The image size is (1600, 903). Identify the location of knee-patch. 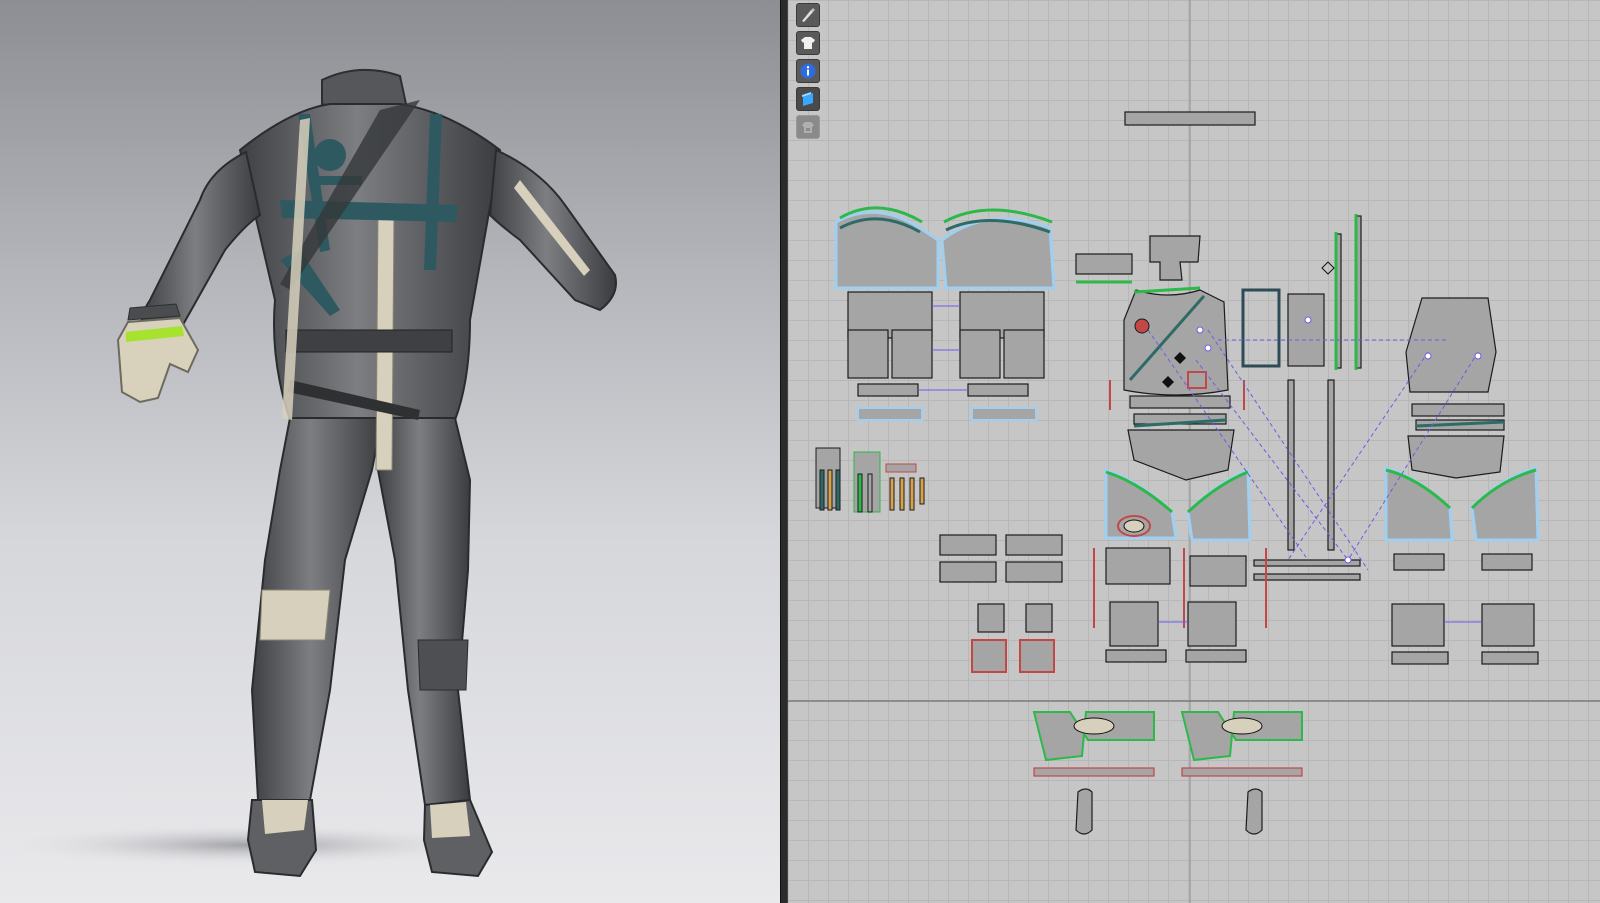
(295, 615).